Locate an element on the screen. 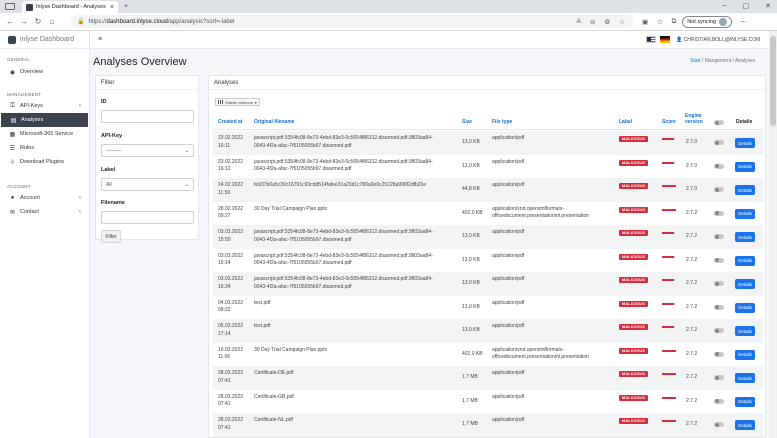  close-window-icon: ✕ is located at coordinates (768, 6).